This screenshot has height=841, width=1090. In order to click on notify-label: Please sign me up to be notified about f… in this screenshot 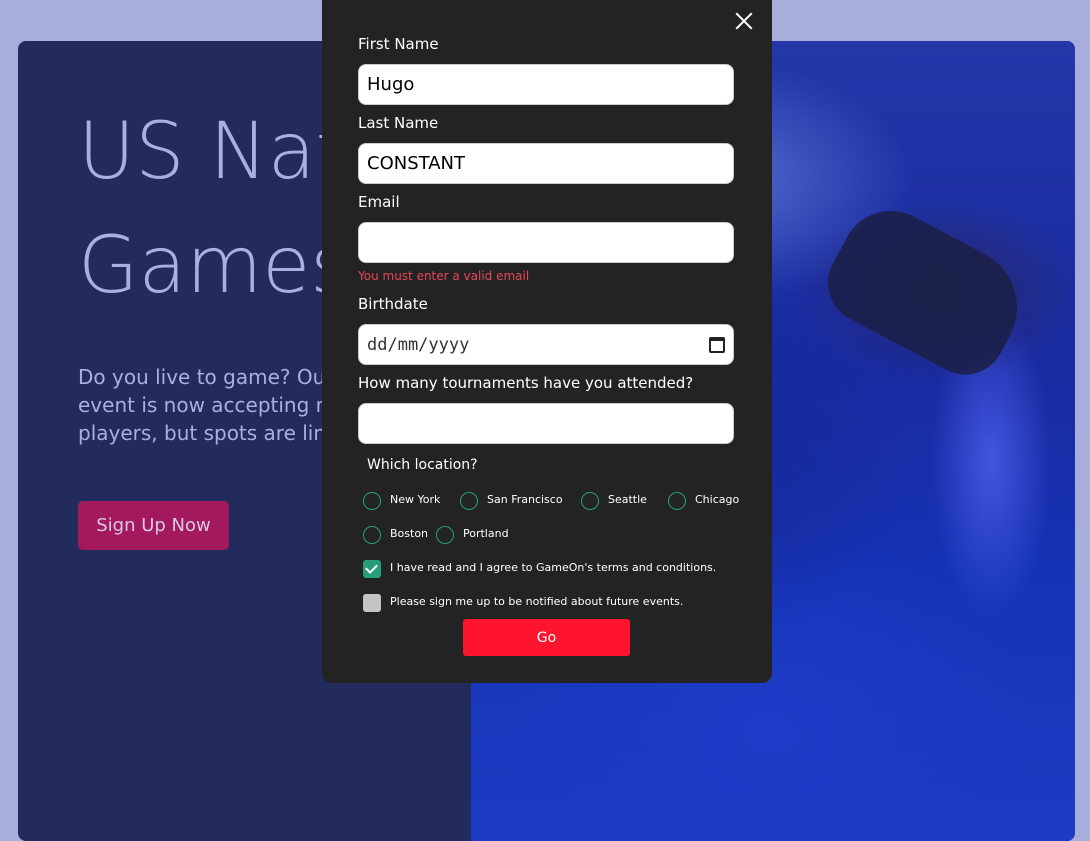, I will do `click(537, 601)`.